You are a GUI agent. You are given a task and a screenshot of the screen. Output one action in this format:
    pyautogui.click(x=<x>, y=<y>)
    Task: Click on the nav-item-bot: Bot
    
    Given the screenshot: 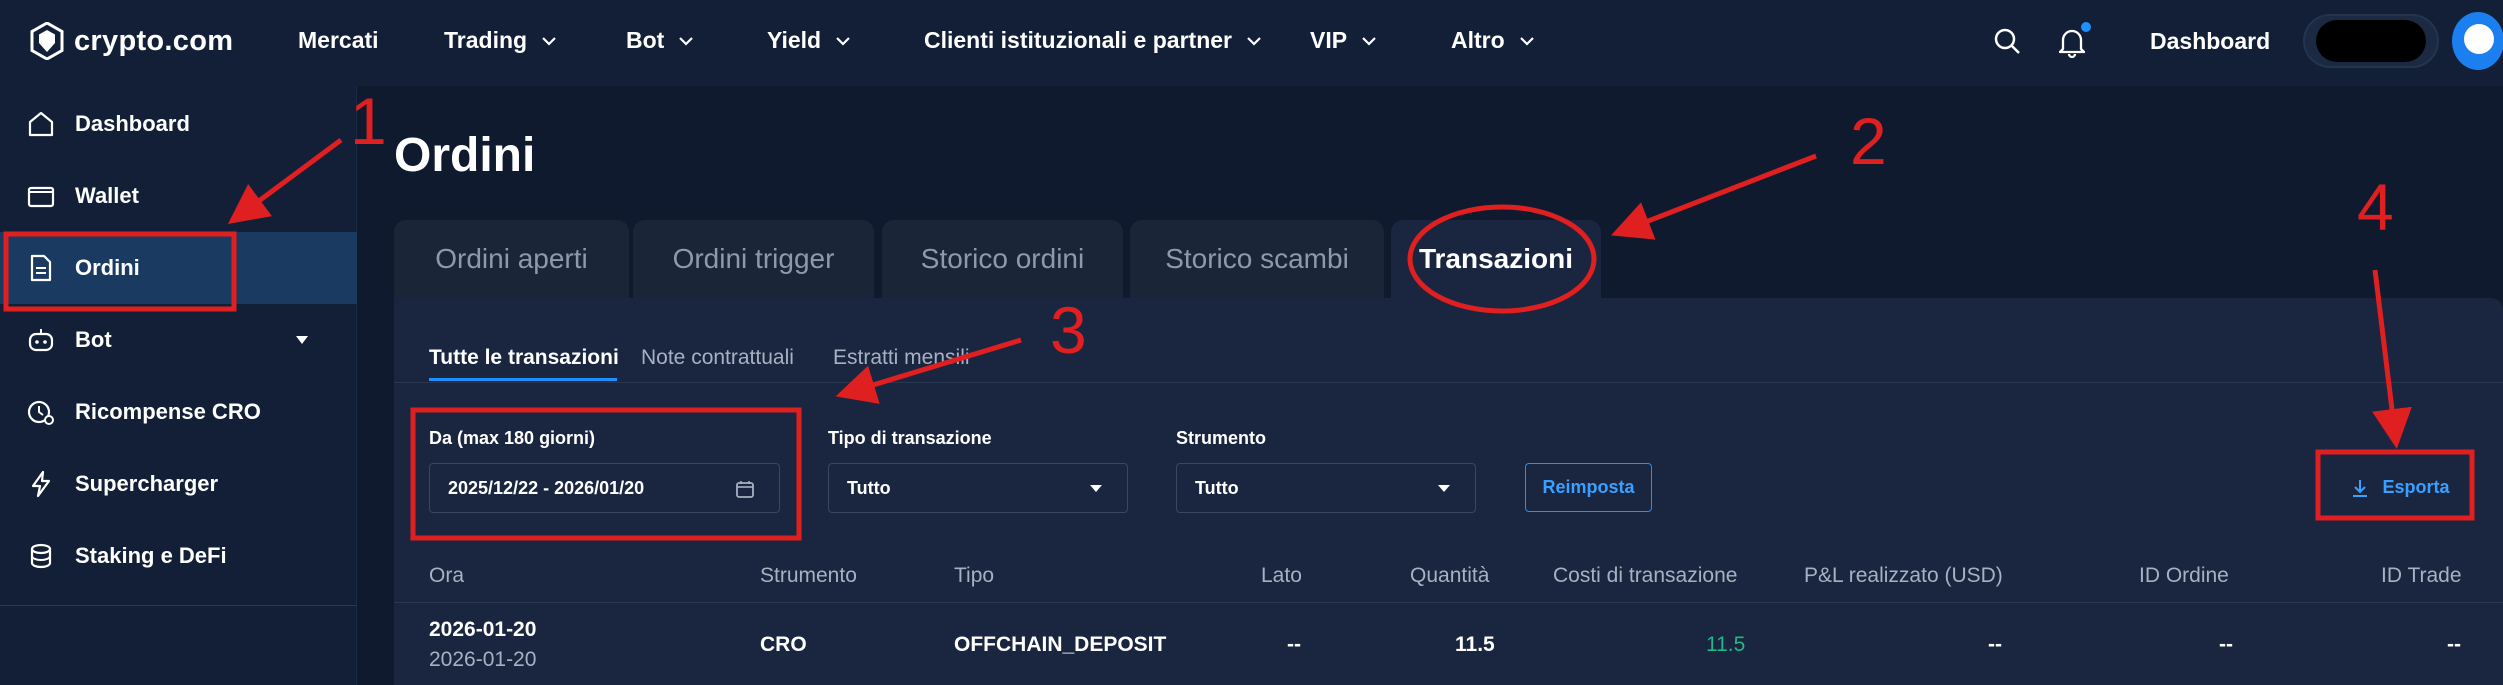 What is the action you would take?
    pyautogui.click(x=660, y=40)
    